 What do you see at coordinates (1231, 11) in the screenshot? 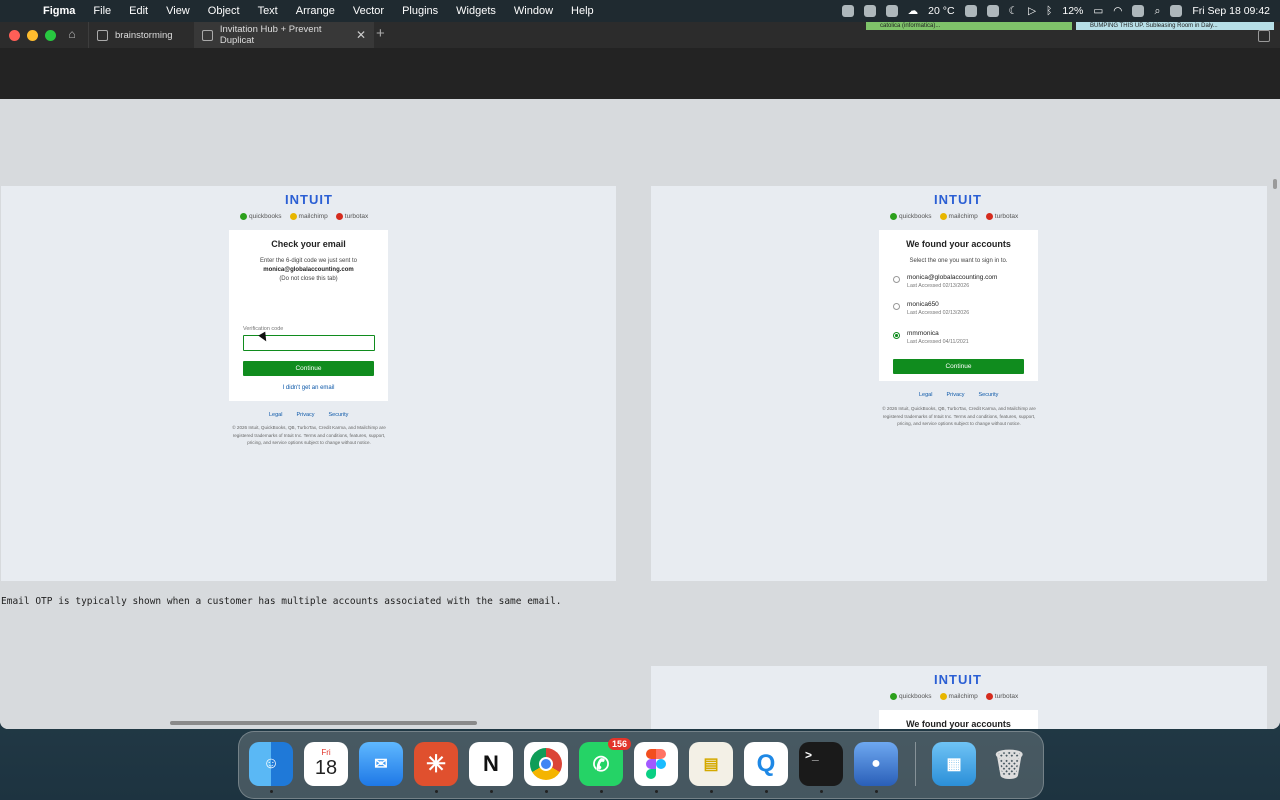
I see `datetime-label: Fri Sep 18 09:42` at bounding box center [1231, 11].